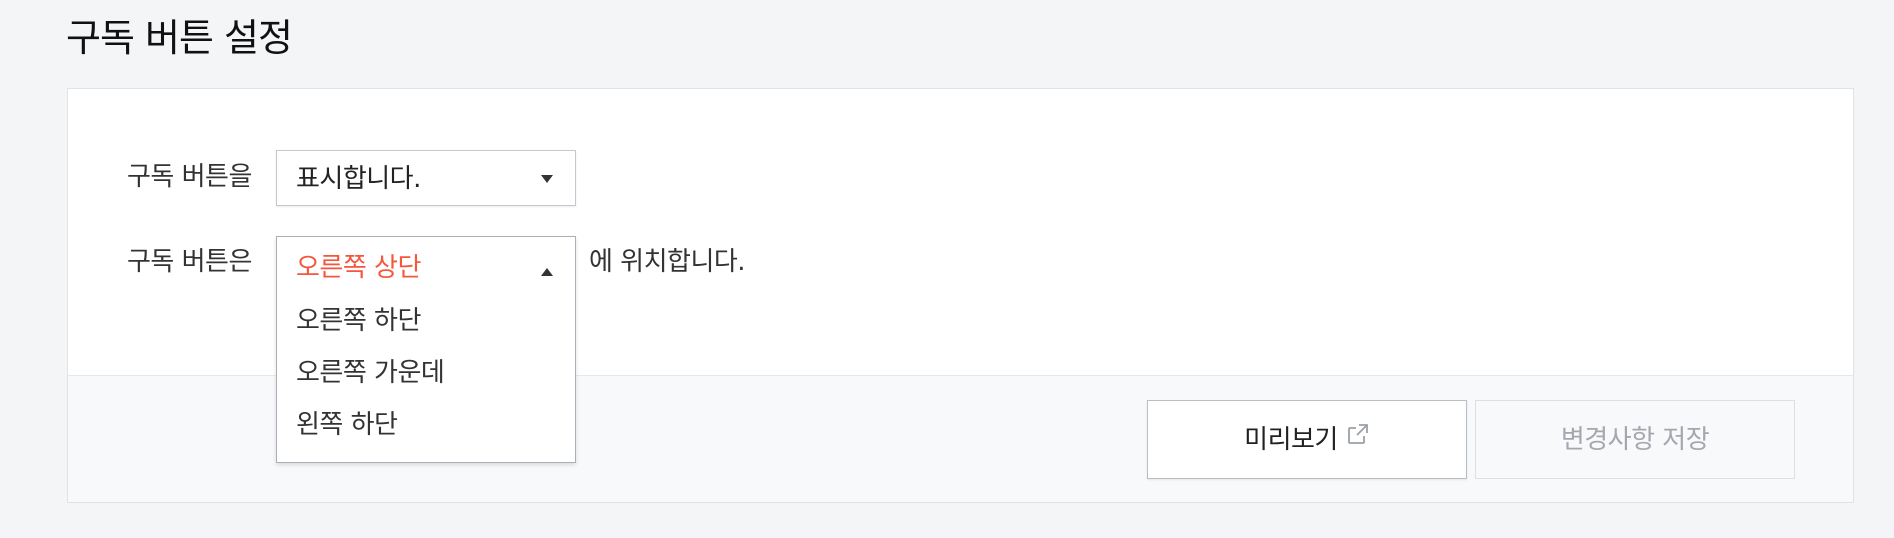  What do you see at coordinates (426, 327) in the screenshot?
I see `position-option: 오른쪽 하단` at bounding box center [426, 327].